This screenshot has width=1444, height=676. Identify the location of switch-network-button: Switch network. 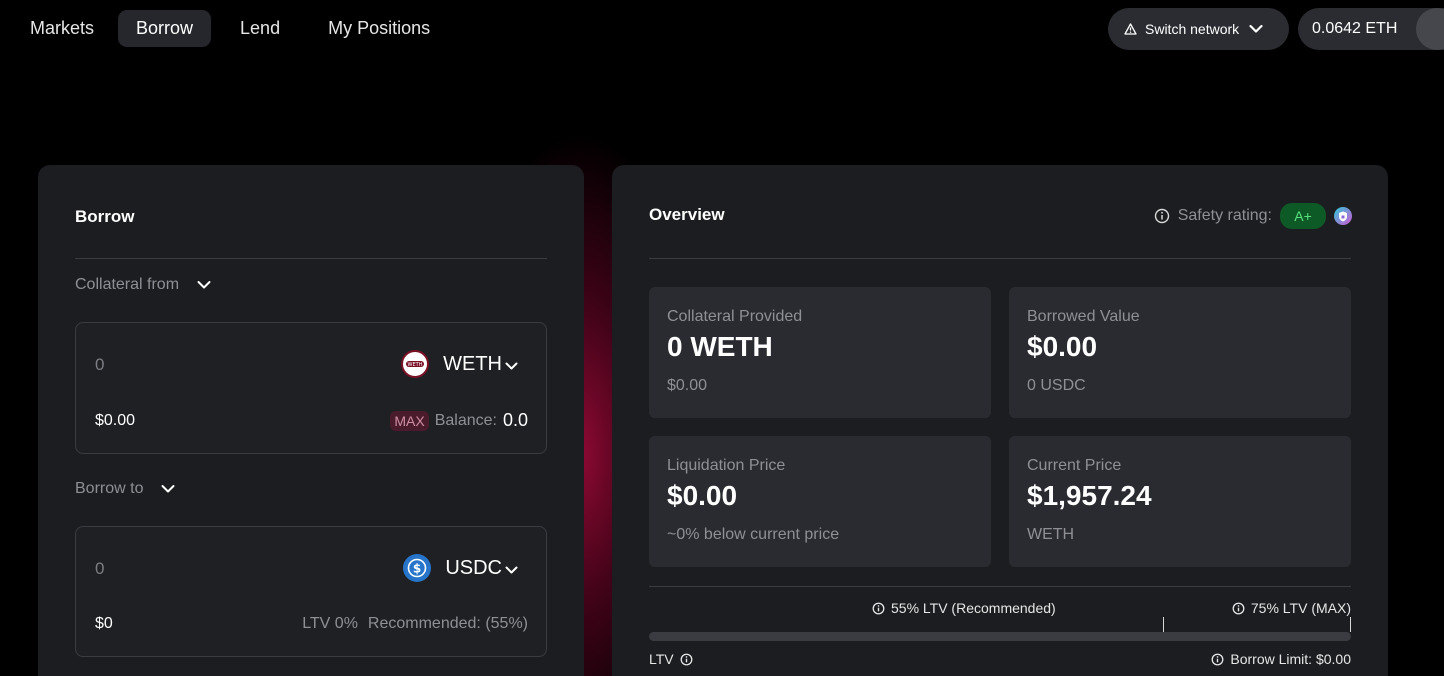
(1198, 29).